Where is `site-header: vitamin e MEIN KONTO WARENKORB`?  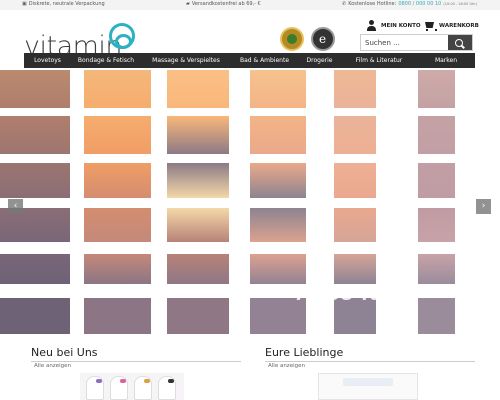
site-header: vitamin e MEIN KONTO WARENKORB is located at coordinates (250, 35).